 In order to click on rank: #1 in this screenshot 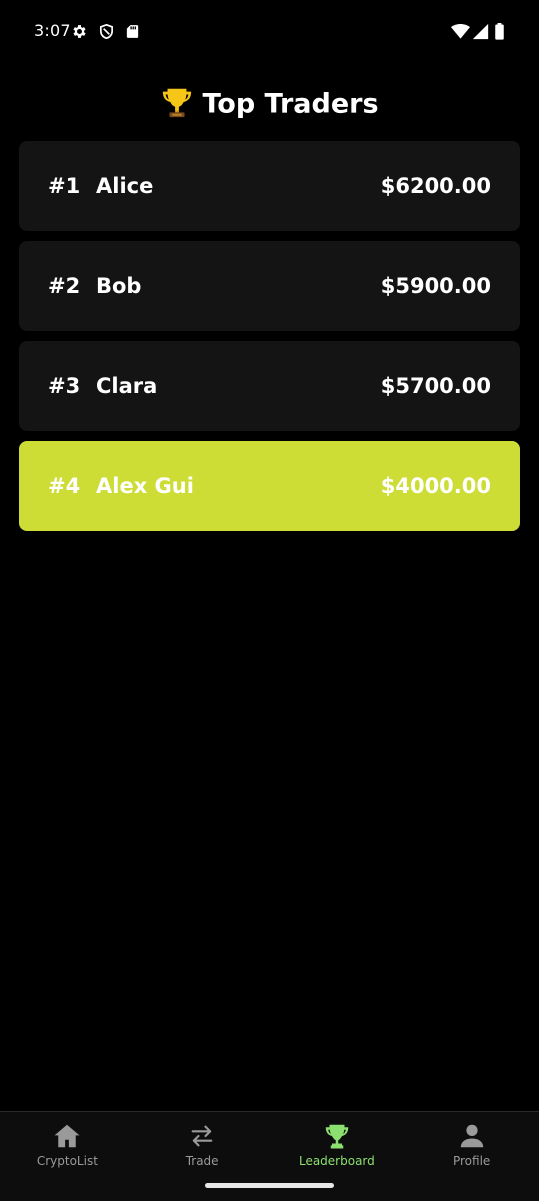, I will do `click(64, 186)`.